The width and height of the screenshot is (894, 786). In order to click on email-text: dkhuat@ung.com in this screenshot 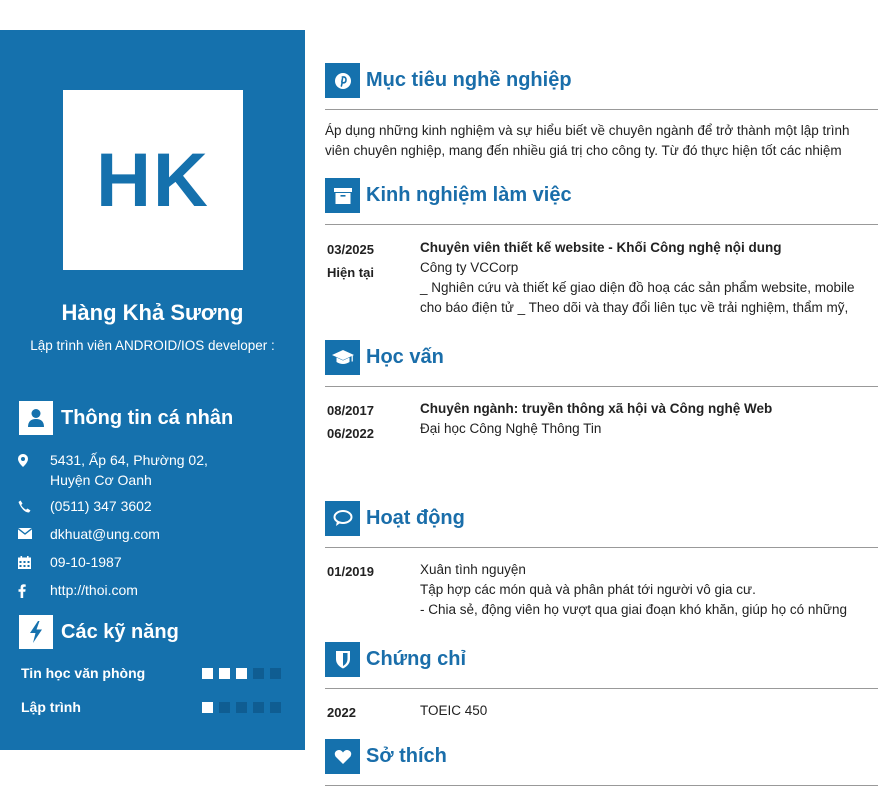, I will do `click(105, 534)`.